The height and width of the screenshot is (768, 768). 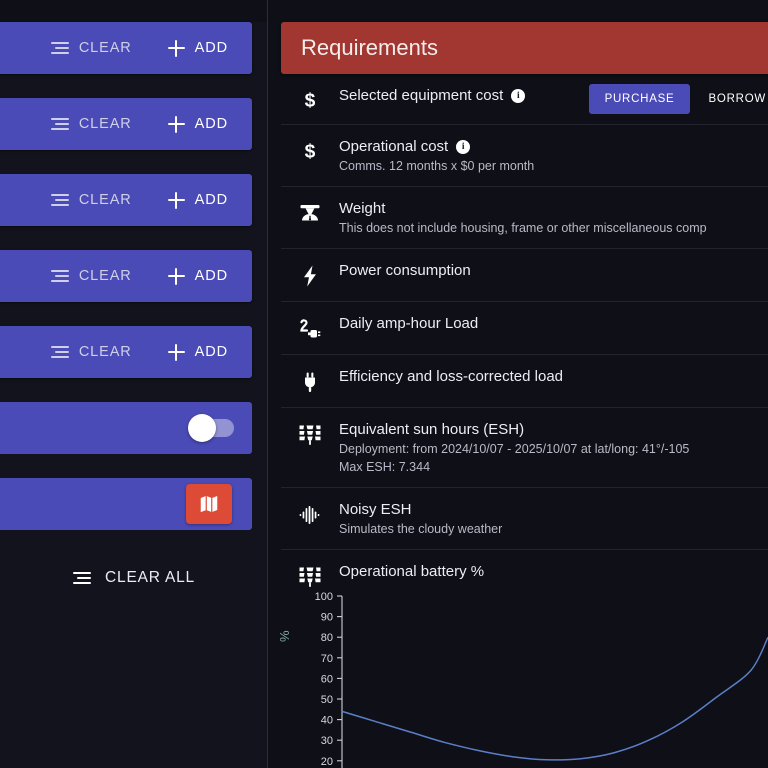 I want to click on chart-svg: 100 90 80 70 60 50 40 30 20%, so click(x=522, y=679).